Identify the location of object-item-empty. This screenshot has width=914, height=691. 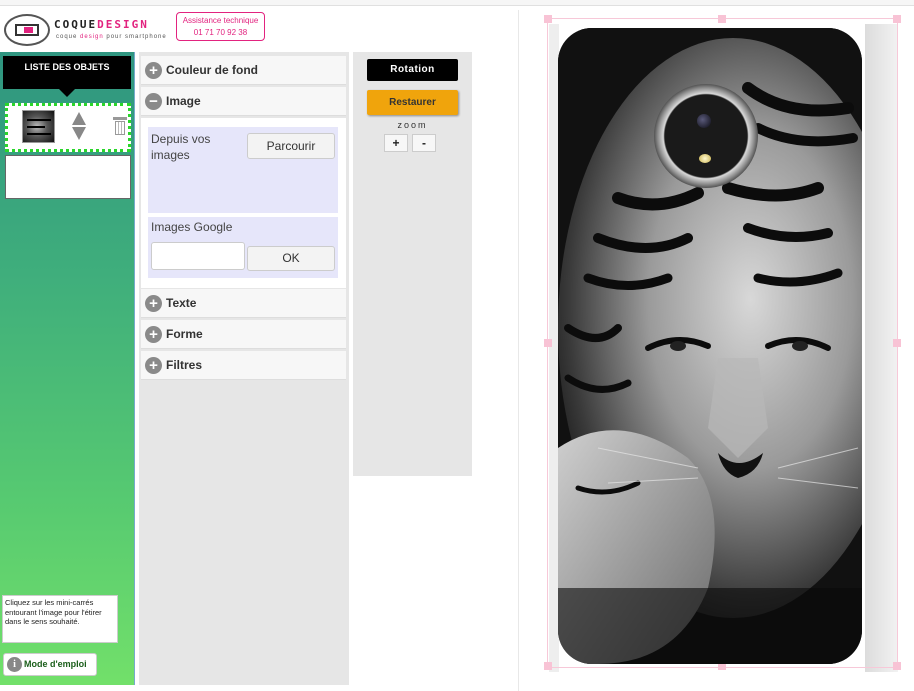
(68, 177).